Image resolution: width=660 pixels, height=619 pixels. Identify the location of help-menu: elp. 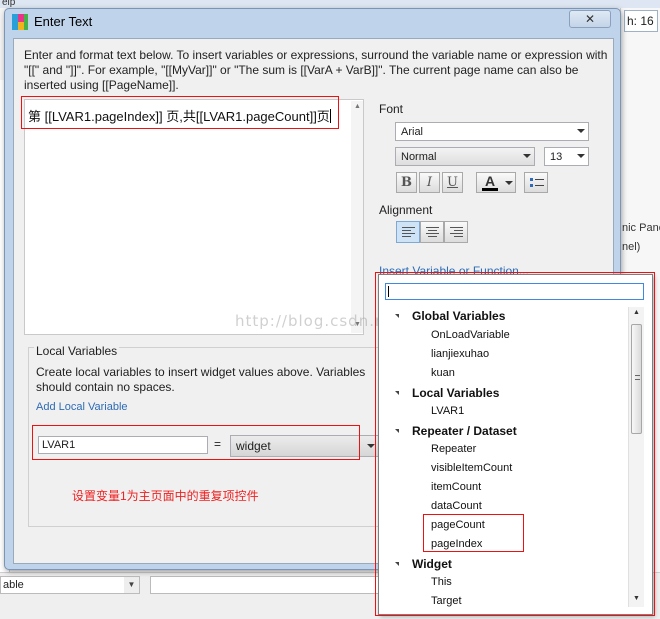
(8, 4).